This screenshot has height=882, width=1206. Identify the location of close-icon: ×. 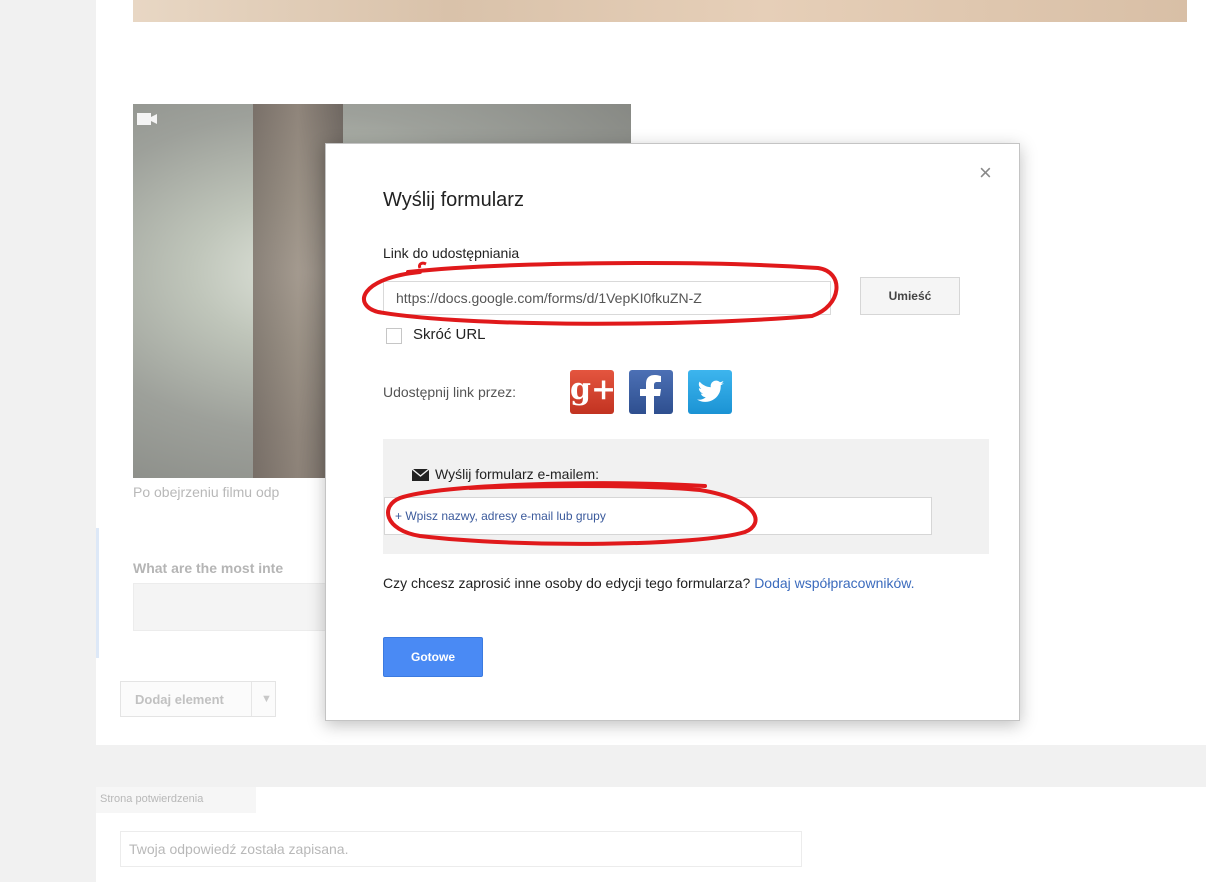
(985, 173).